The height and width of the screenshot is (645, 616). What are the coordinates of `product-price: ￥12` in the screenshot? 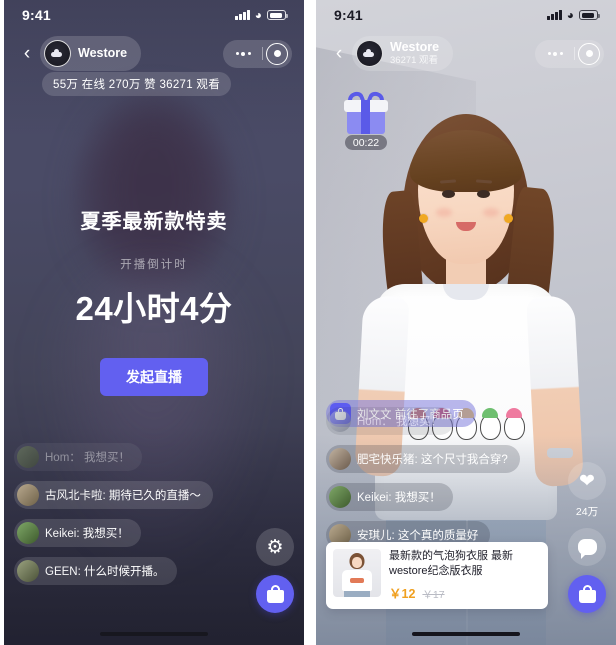 It's located at (402, 594).